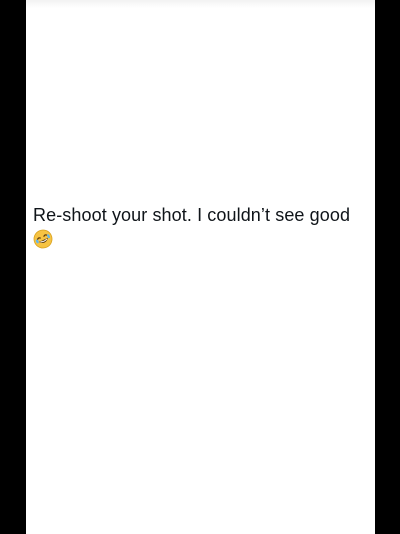  Describe the element at coordinates (192, 215) in the screenshot. I see `post-text: Re-shoot your shot. I couldn’t see good` at that location.